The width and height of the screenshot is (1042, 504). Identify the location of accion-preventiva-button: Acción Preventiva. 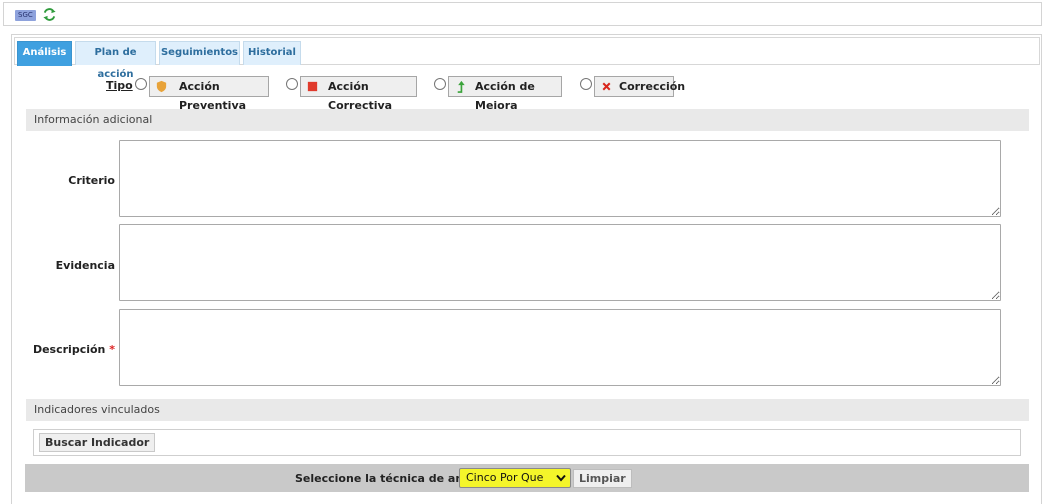
(209, 94).